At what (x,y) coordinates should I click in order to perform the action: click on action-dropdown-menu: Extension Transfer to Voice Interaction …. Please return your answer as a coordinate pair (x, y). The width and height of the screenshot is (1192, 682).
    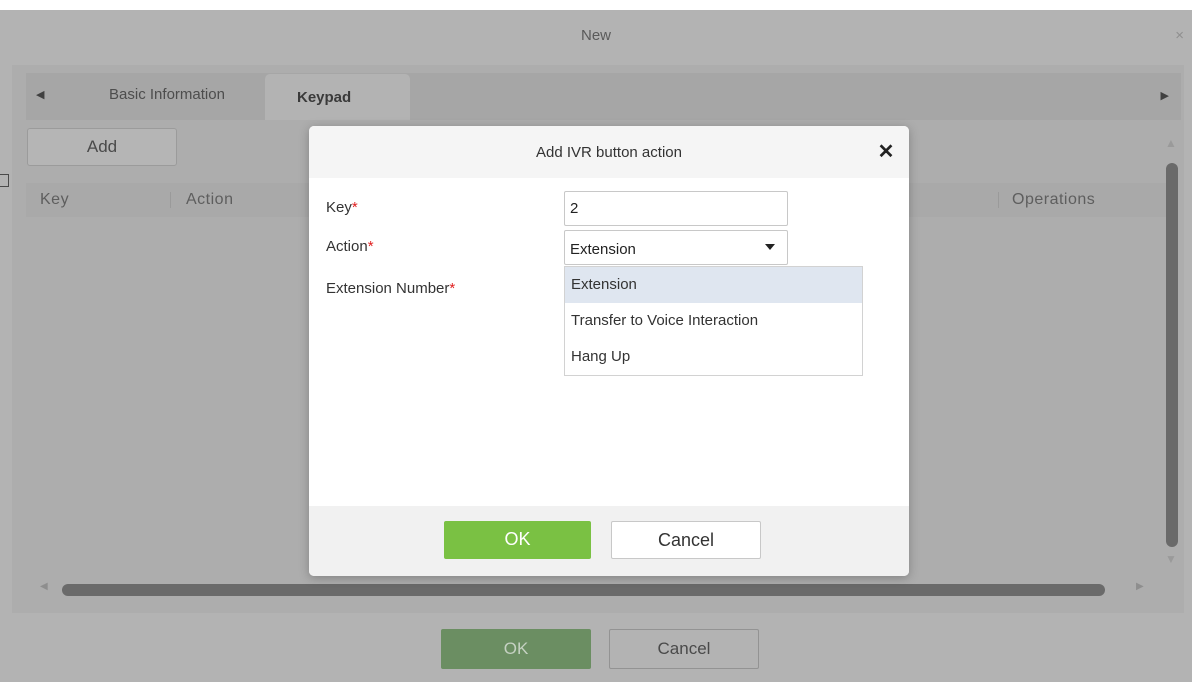
    Looking at the image, I should click on (713, 321).